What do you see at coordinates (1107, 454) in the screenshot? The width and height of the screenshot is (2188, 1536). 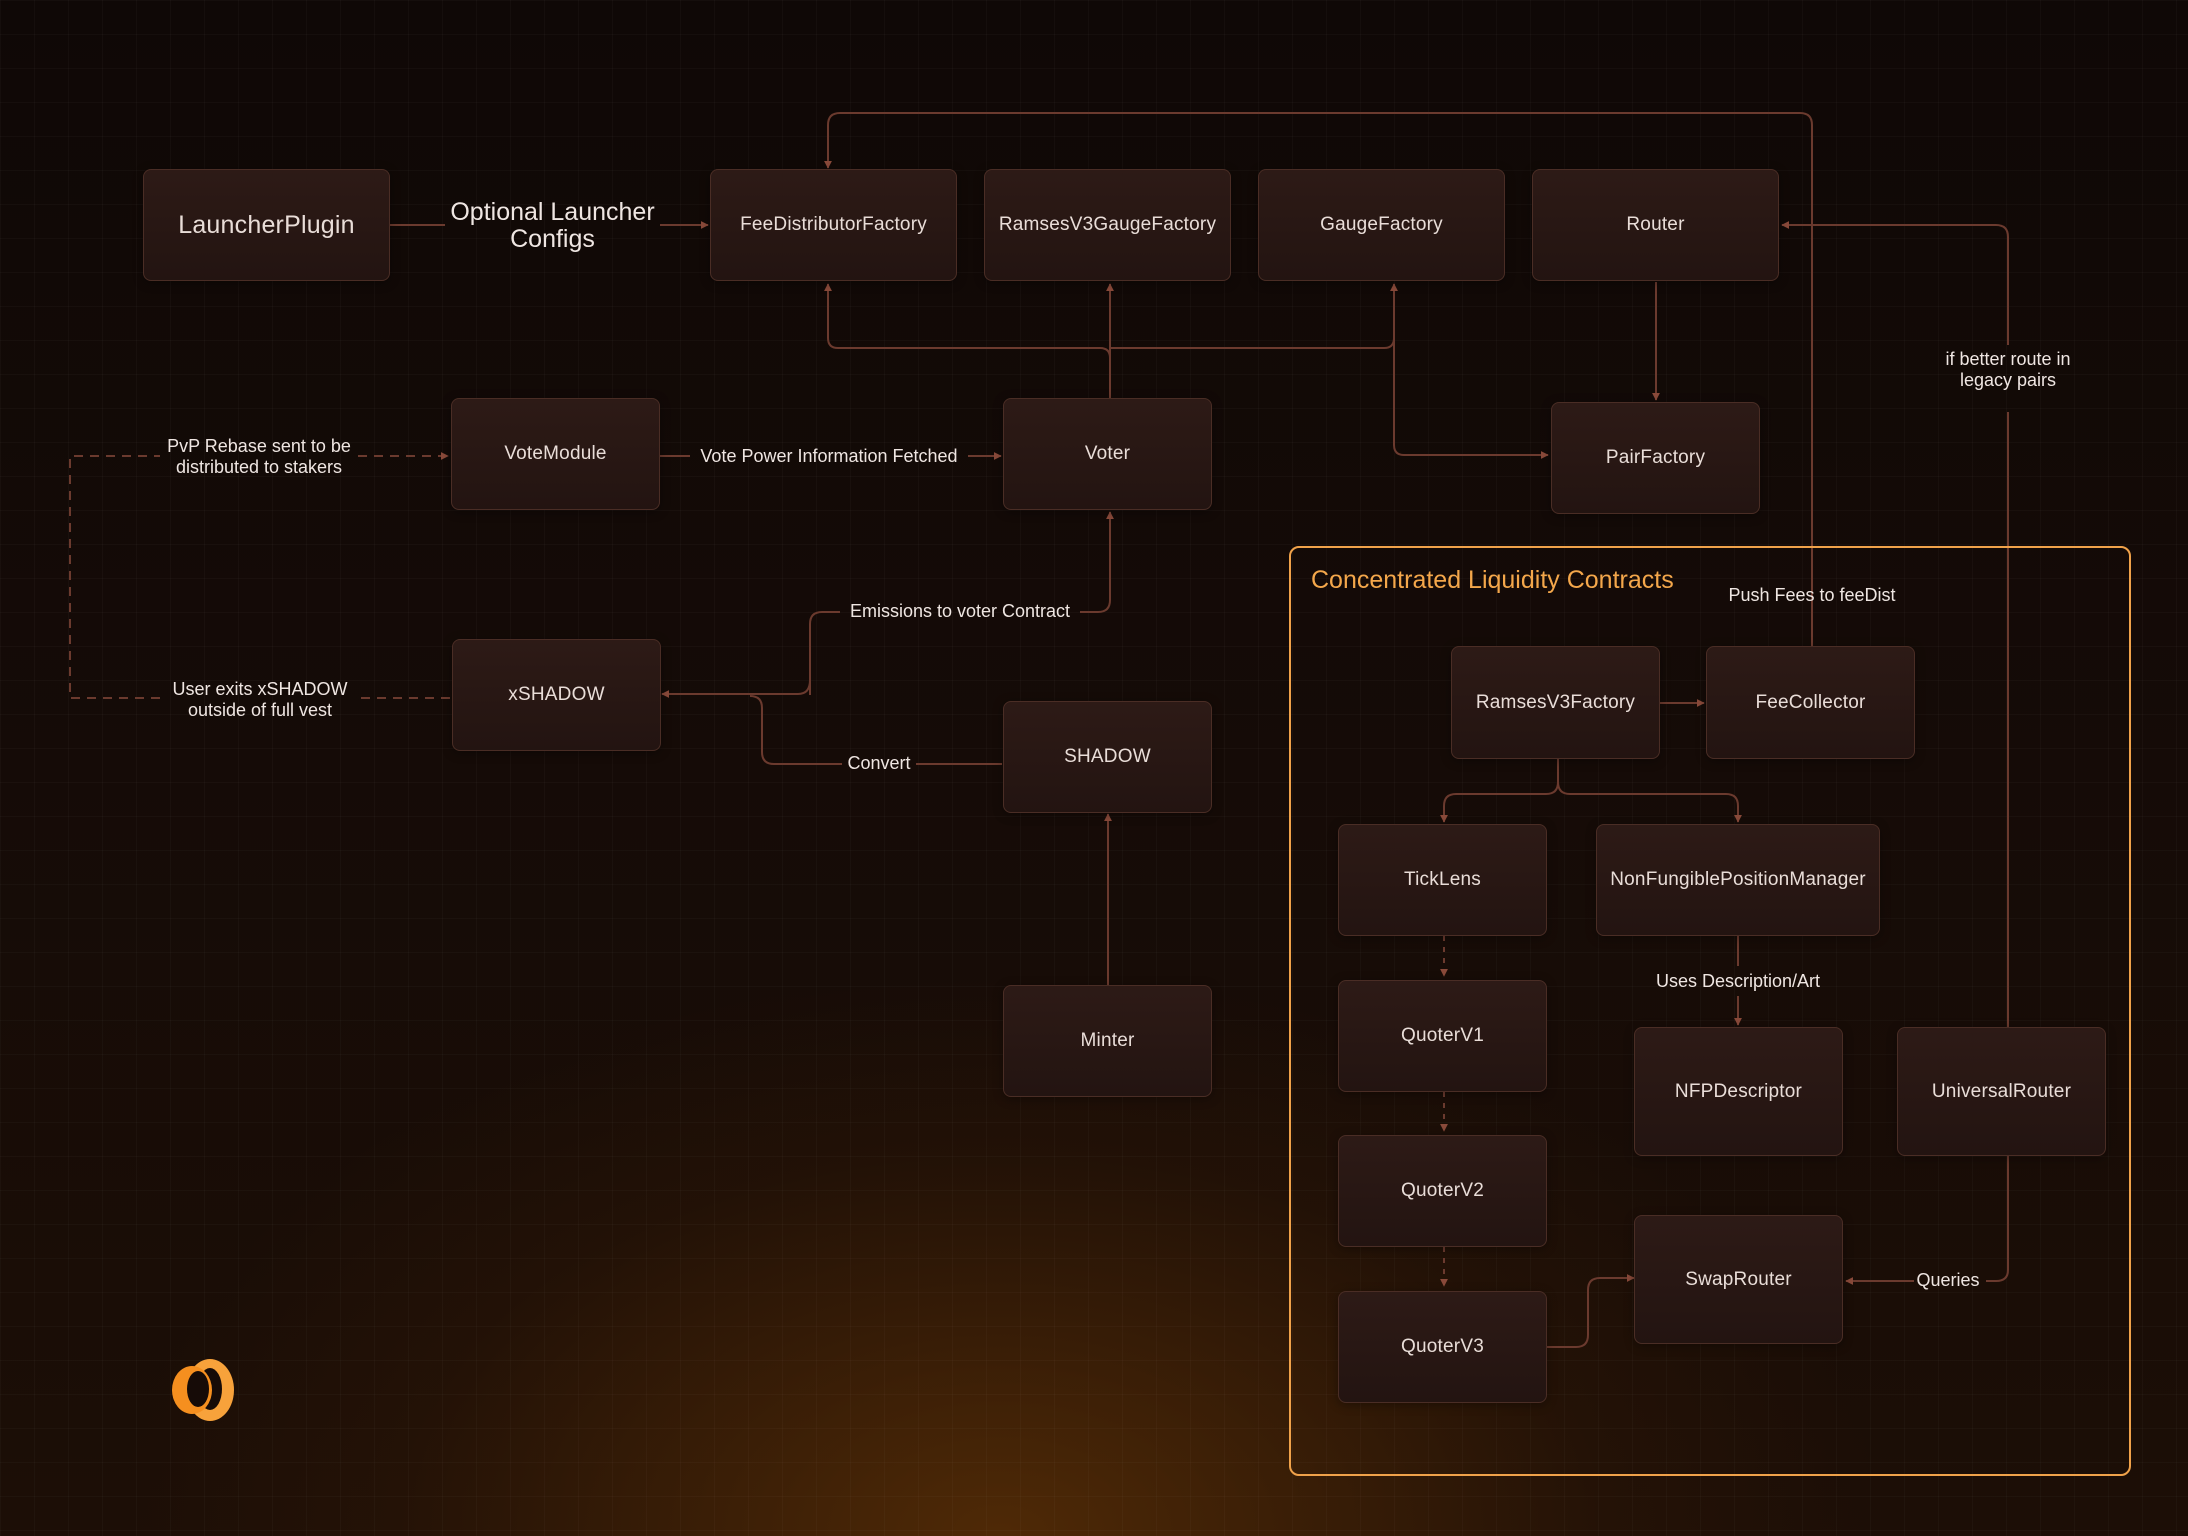 I see `node-voter: Voter` at bounding box center [1107, 454].